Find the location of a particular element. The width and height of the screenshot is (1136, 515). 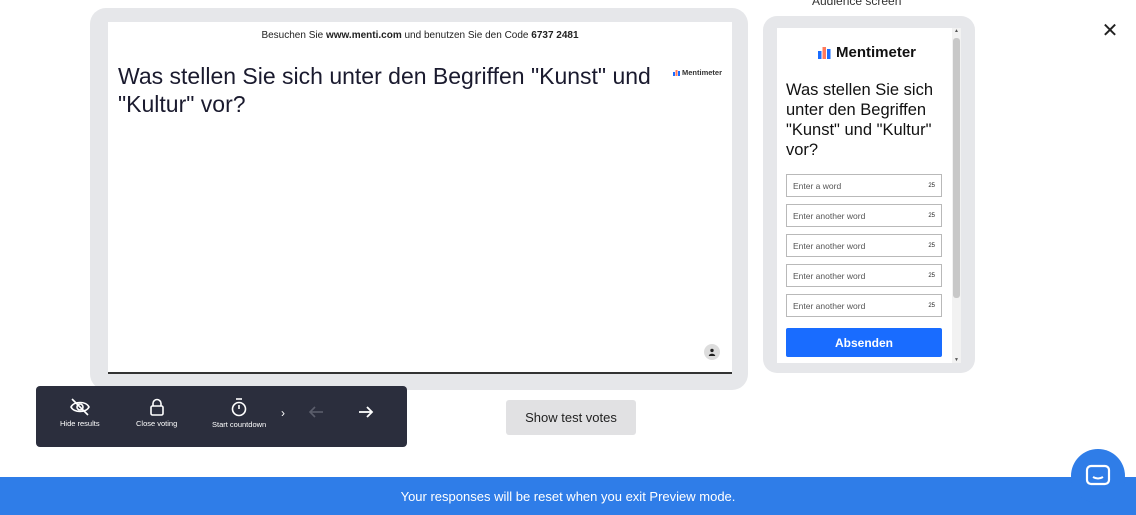

word-input-4: Enter another word 25 is located at coordinates (864, 275).